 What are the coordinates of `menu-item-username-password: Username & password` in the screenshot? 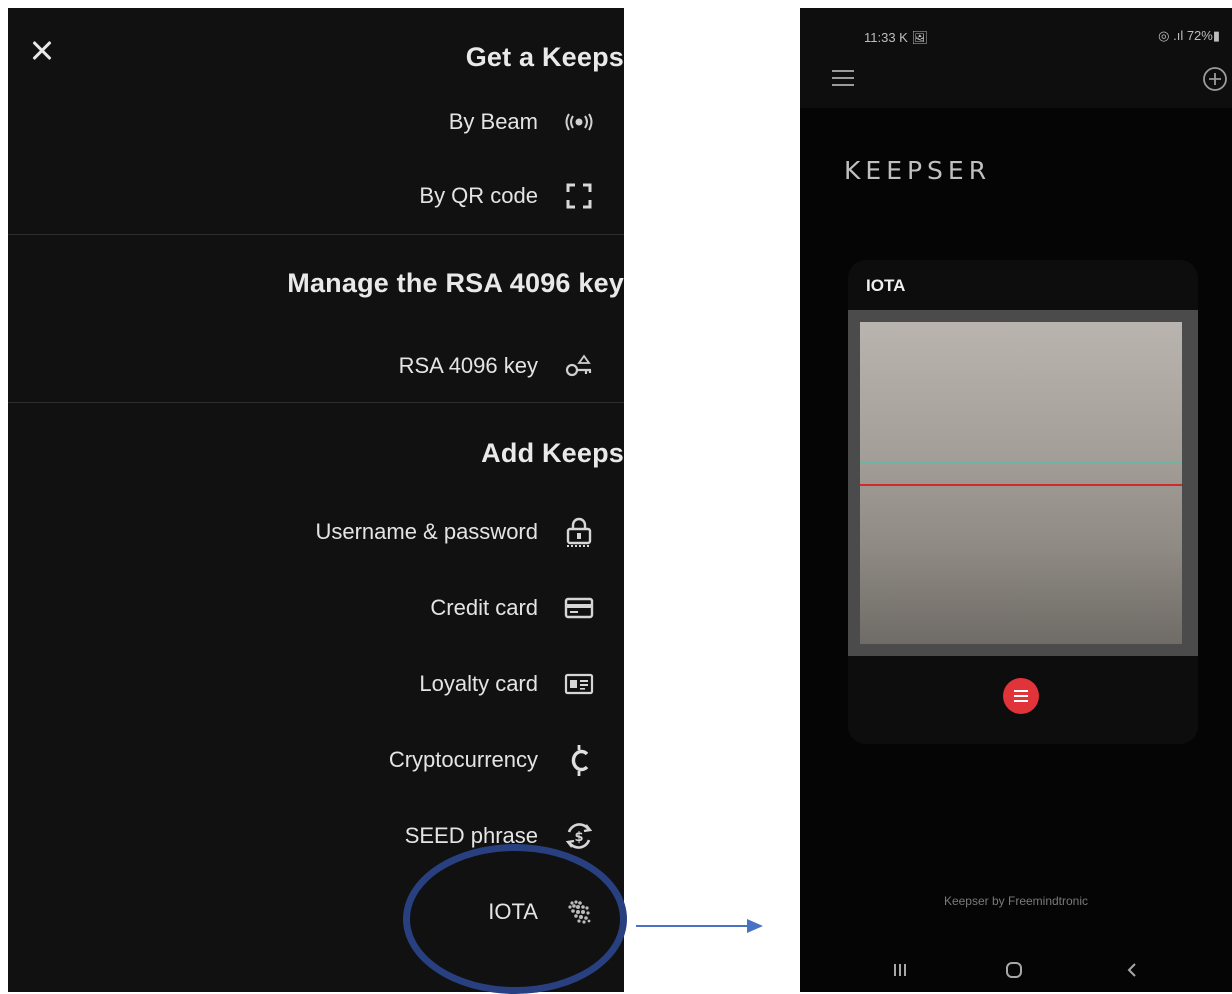 It's located at (455, 532).